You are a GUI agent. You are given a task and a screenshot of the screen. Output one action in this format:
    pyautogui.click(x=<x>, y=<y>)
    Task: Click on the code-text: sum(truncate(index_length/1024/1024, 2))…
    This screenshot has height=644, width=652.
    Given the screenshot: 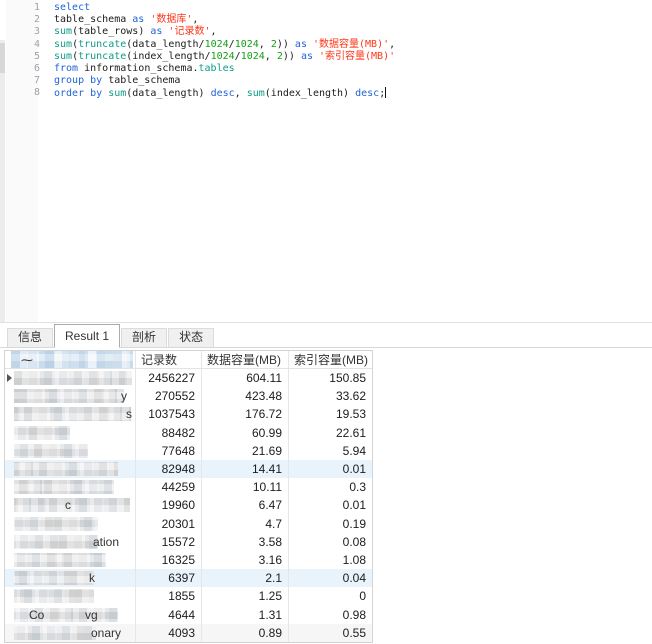 What is the action you would take?
    pyautogui.click(x=225, y=56)
    